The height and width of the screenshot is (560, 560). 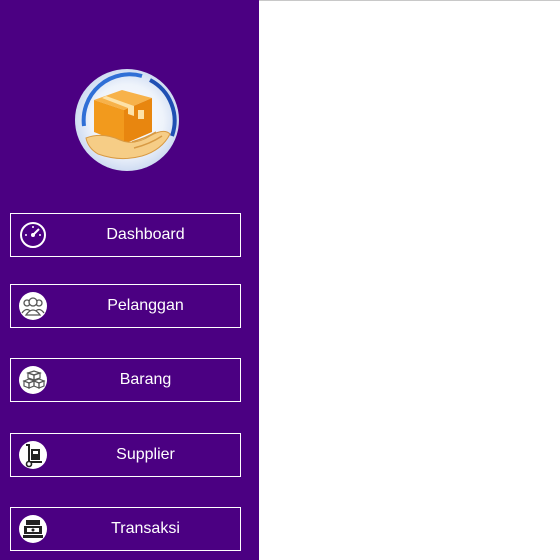 I want to click on delivery-box-logo-icon, so click(x=127, y=120).